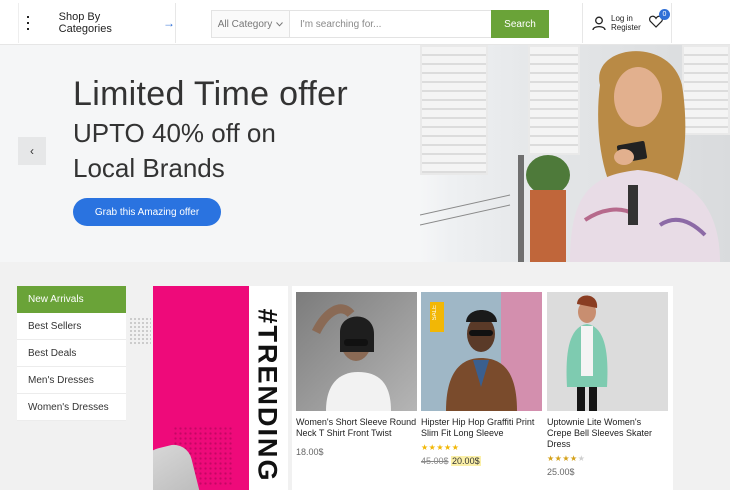 The width and height of the screenshot is (730, 490). I want to click on side-menu-item-womens-dresses: Women's Dresses, so click(71, 407).